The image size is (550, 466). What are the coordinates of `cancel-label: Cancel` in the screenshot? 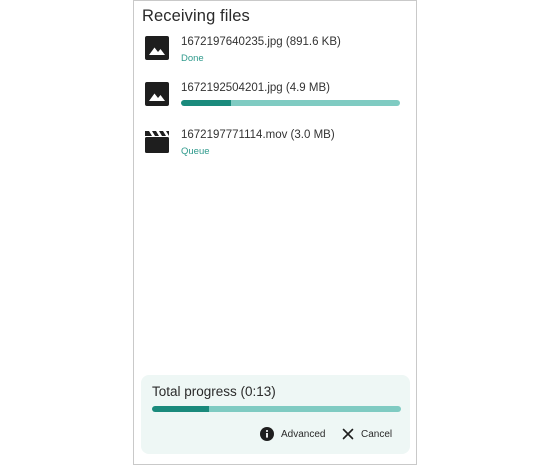 It's located at (377, 434).